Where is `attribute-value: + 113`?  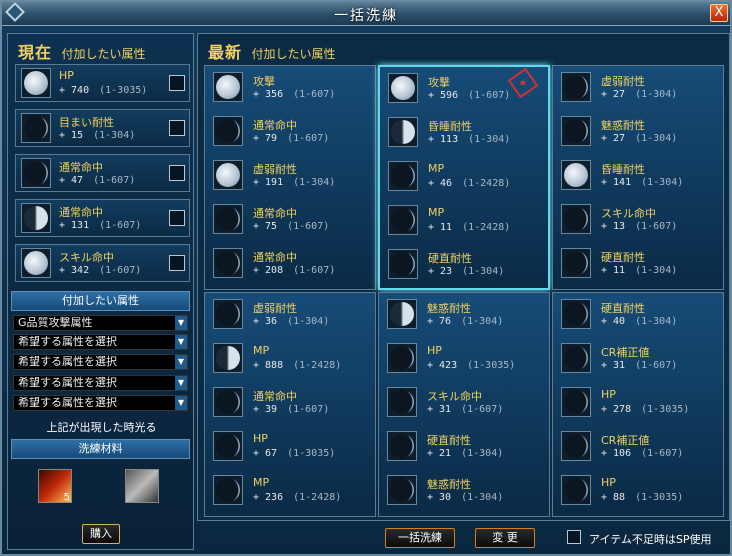 attribute-value: + 113 is located at coordinates (443, 139).